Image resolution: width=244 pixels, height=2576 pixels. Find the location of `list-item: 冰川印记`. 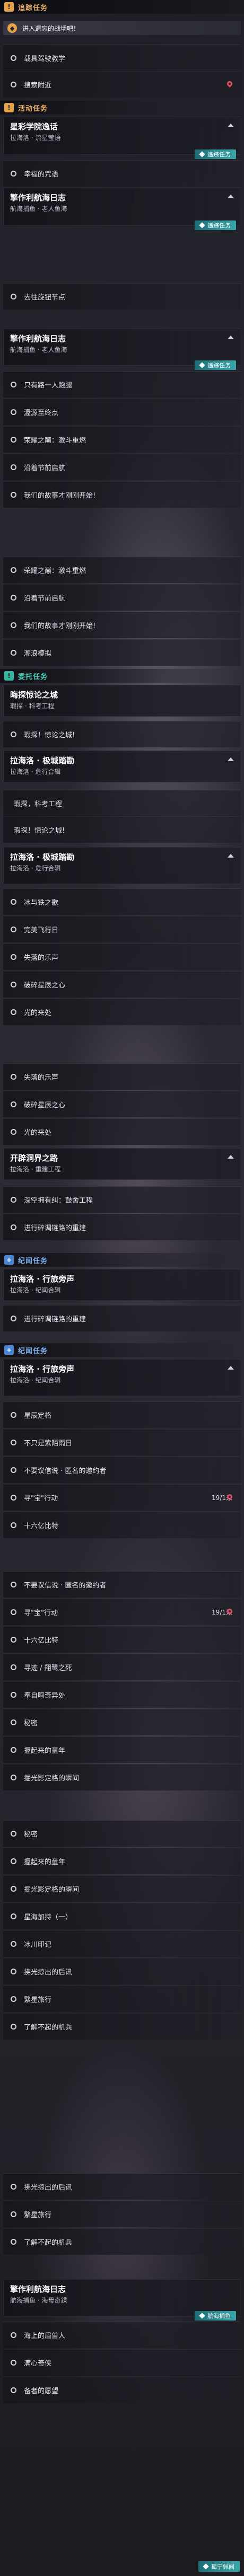

list-item: 冰川印记 is located at coordinates (122, 1943).